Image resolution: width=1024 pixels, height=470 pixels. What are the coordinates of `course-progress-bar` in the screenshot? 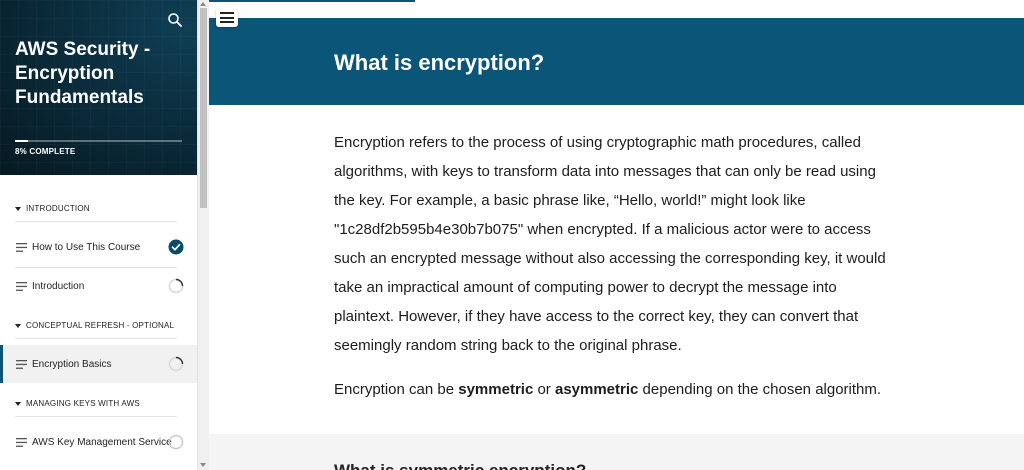 It's located at (98, 141).